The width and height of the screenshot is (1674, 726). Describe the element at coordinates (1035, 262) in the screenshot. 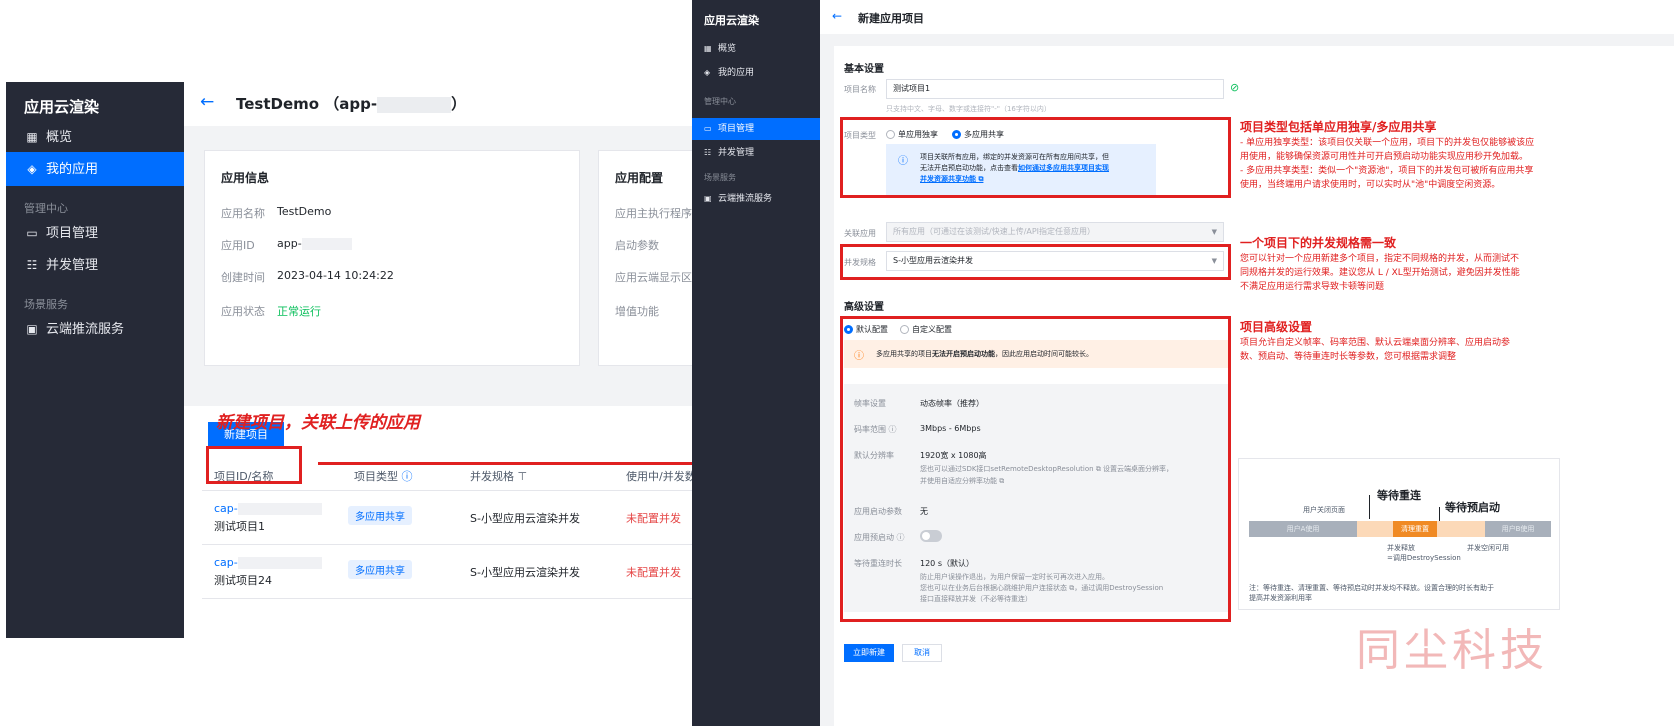

I see `highlight-box-spec` at that location.